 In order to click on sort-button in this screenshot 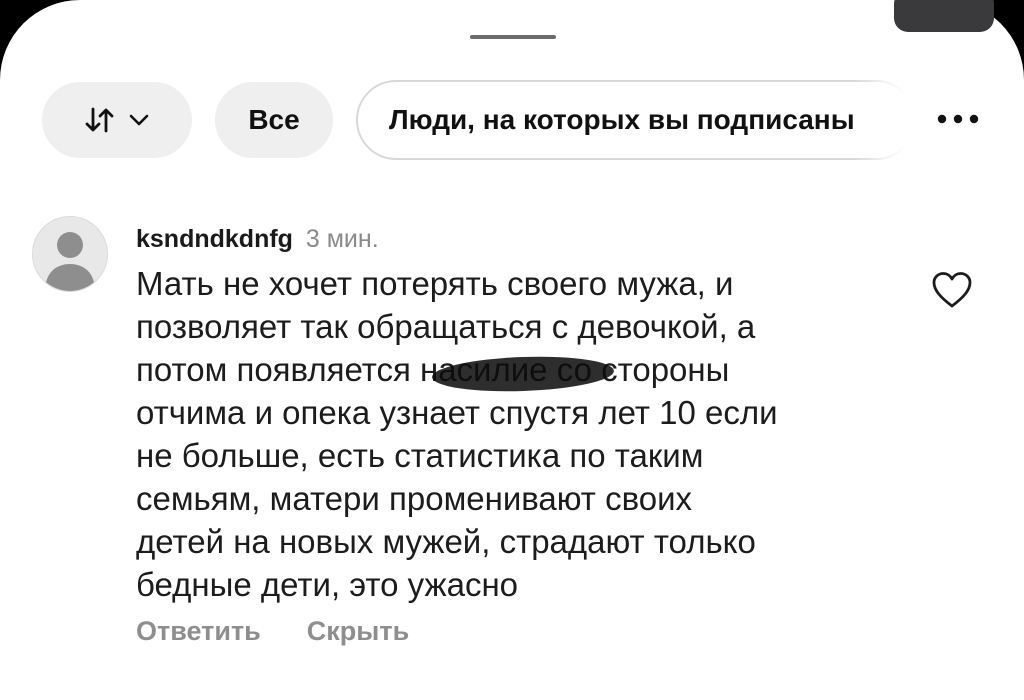, I will do `click(117, 120)`.